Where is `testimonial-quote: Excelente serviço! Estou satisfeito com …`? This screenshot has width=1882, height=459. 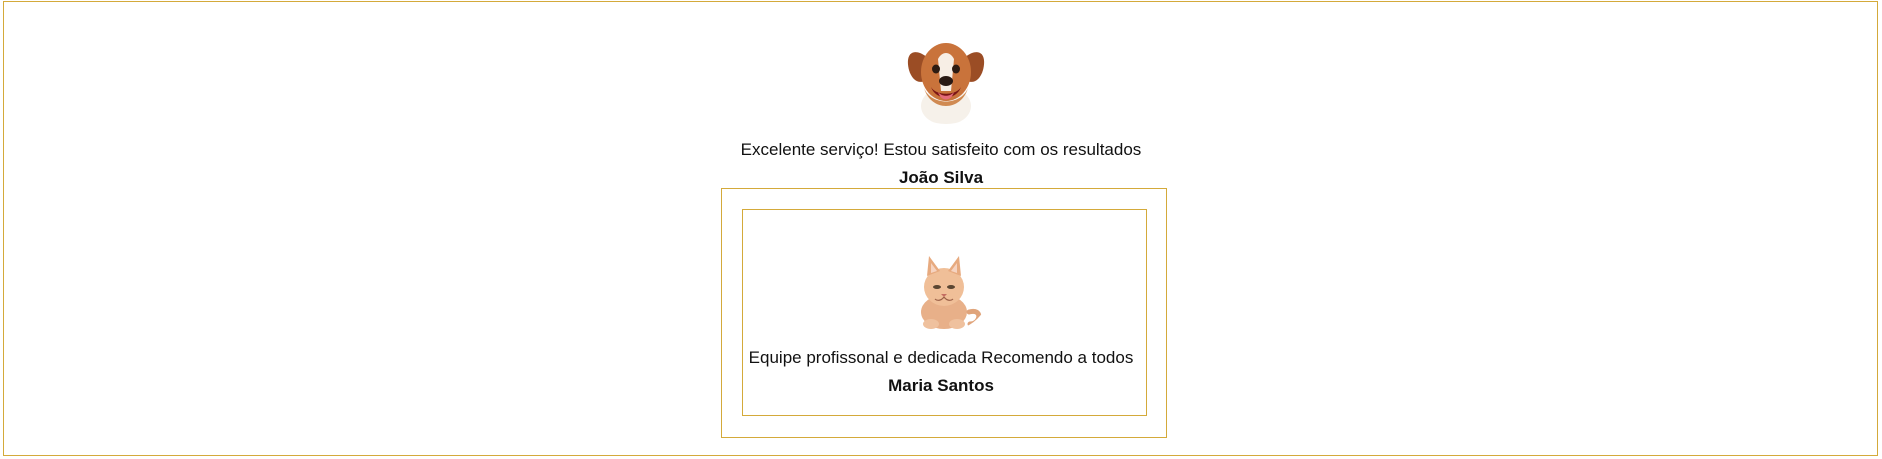 testimonial-quote: Excelente serviço! Estou satisfeito com … is located at coordinates (941, 149).